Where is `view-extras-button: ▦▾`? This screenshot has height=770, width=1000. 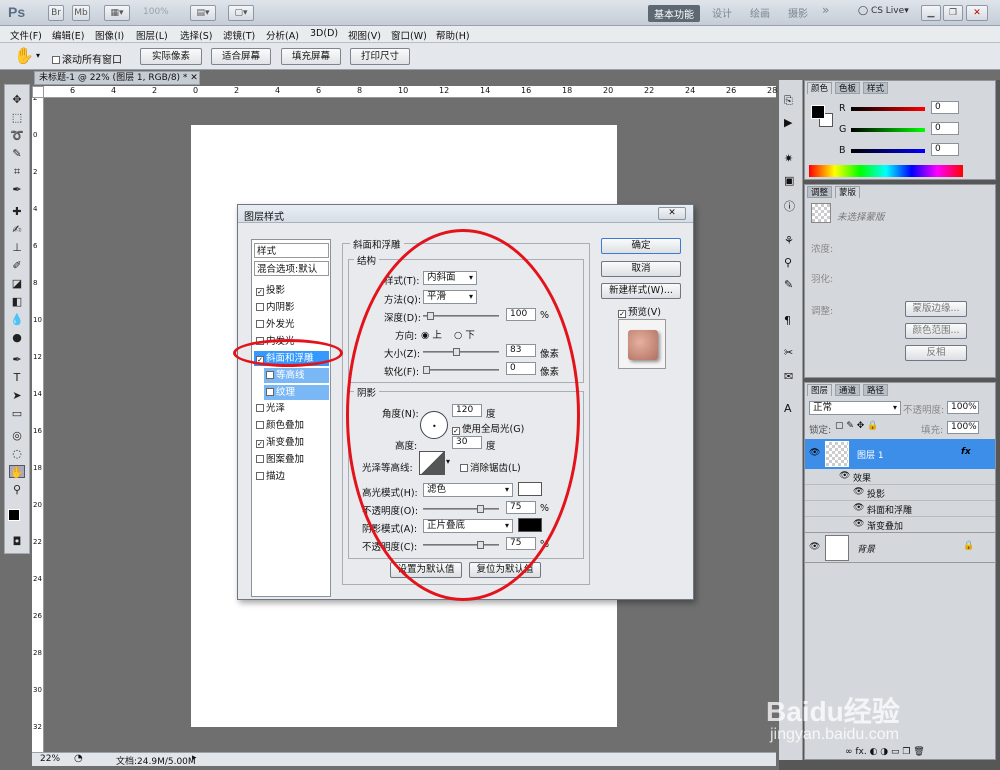
view-extras-button: ▦▾ is located at coordinates (117, 13).